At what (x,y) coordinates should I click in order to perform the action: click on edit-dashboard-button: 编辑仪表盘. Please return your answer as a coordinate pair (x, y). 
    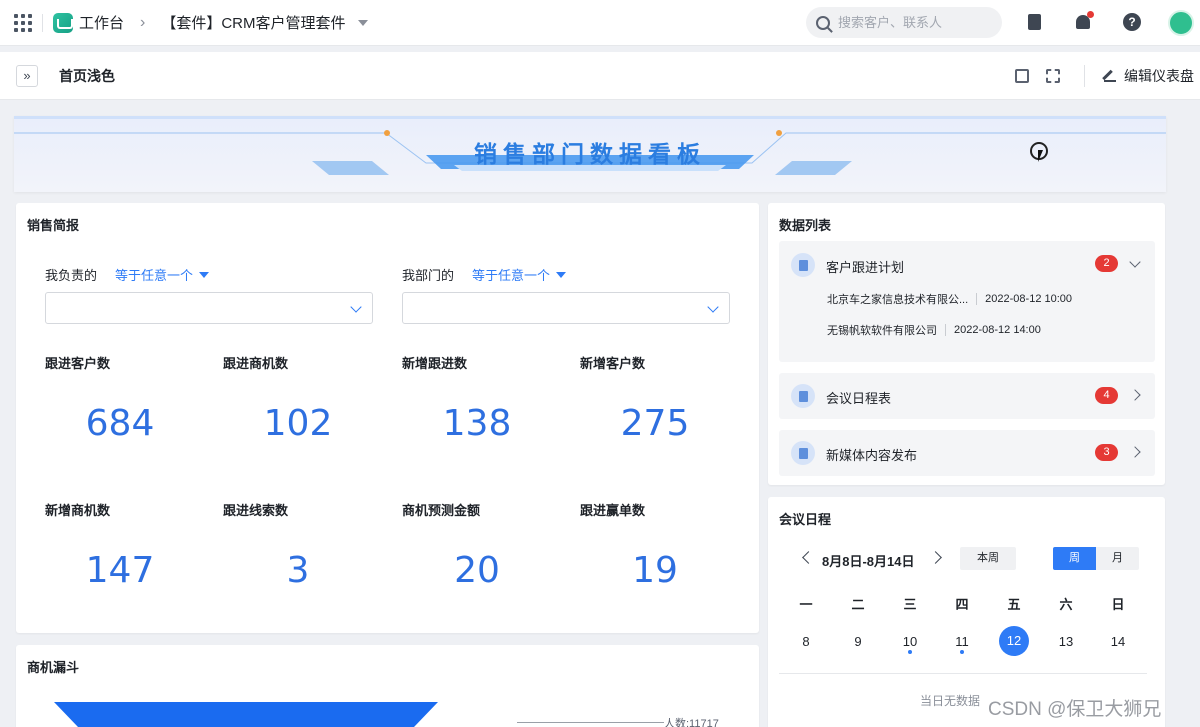
    Looking at the image, I should click on (1149, 76).